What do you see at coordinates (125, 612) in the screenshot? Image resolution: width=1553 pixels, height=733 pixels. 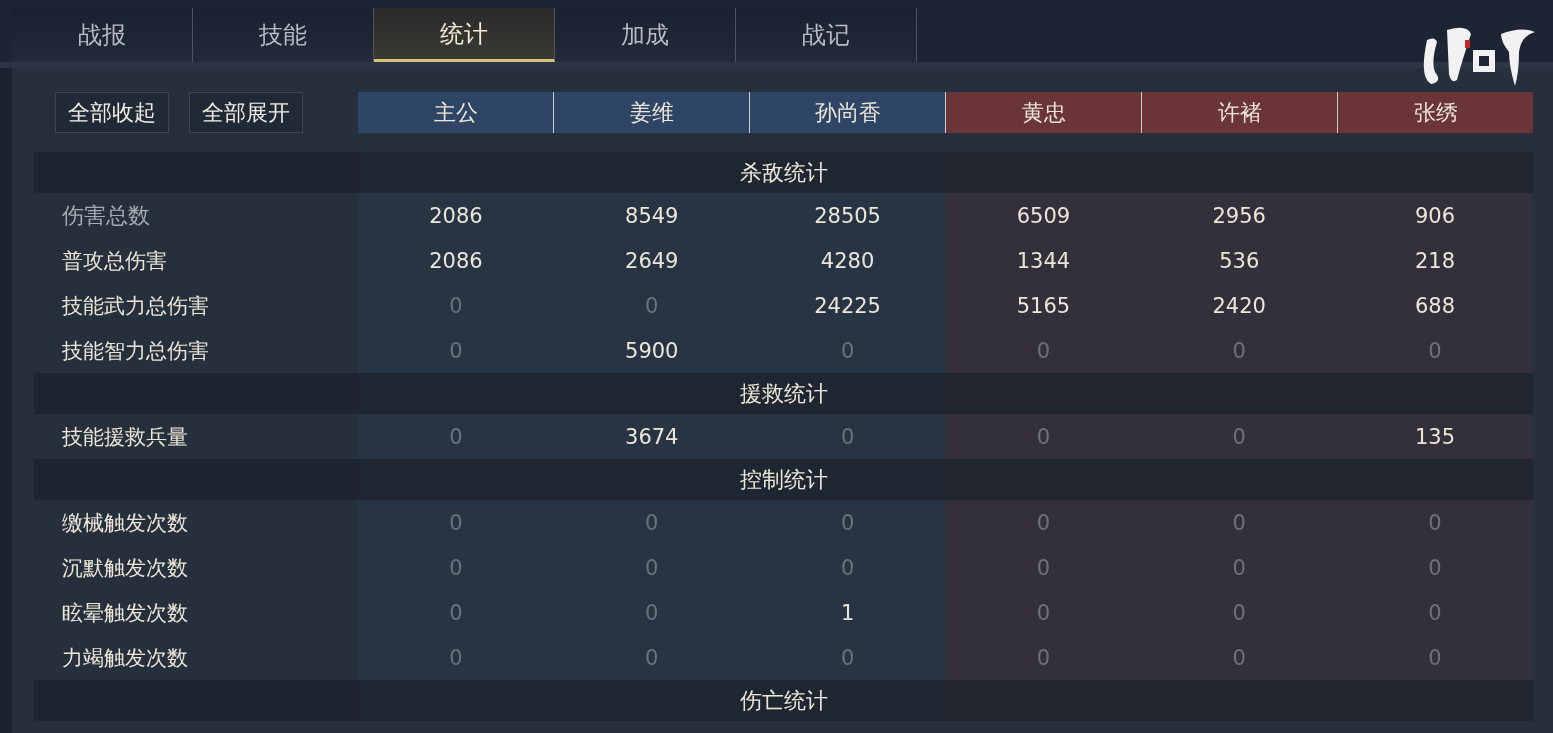 I see `row-label: 眩晕触发次数` at bounding box center [125, 612].